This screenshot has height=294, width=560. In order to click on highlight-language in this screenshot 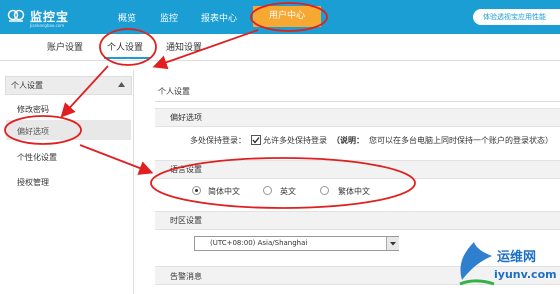, I will do `click(283, 183)`.